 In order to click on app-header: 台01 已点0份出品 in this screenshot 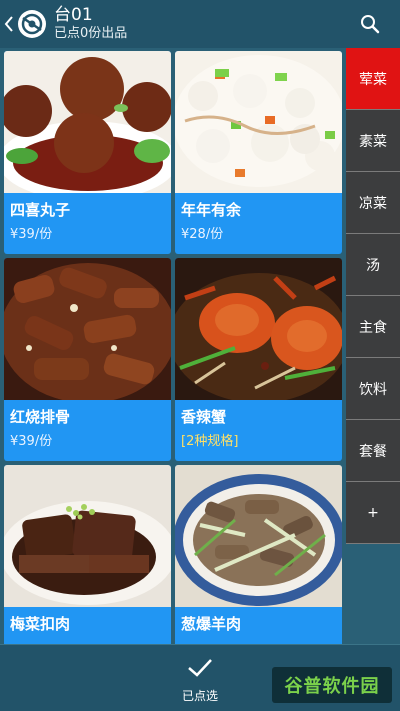, I will do `click(200, 24)`.